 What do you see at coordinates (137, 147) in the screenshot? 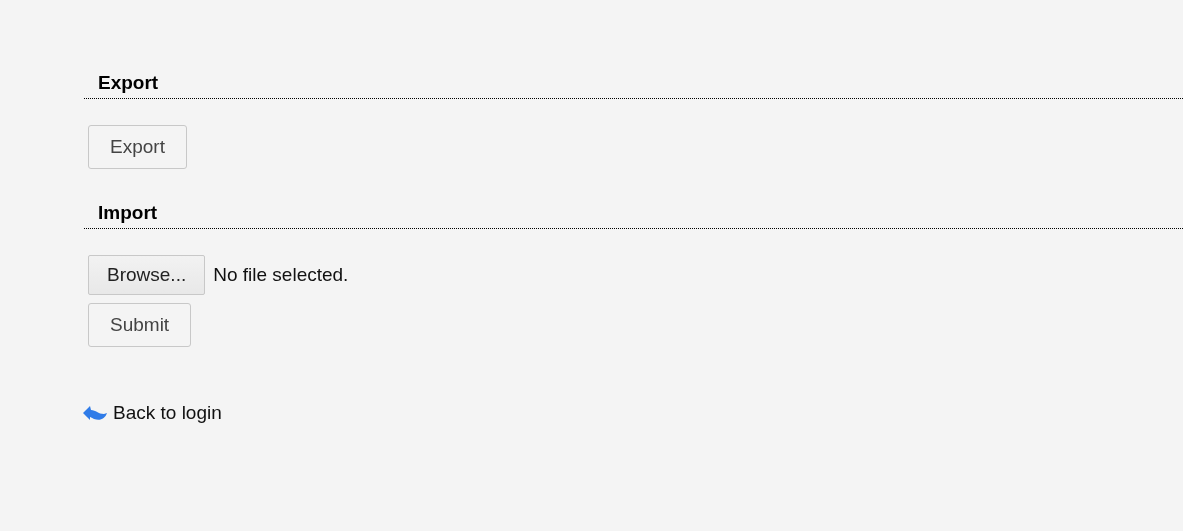
I see `export-button: Export` at bounding box center [137, 147].